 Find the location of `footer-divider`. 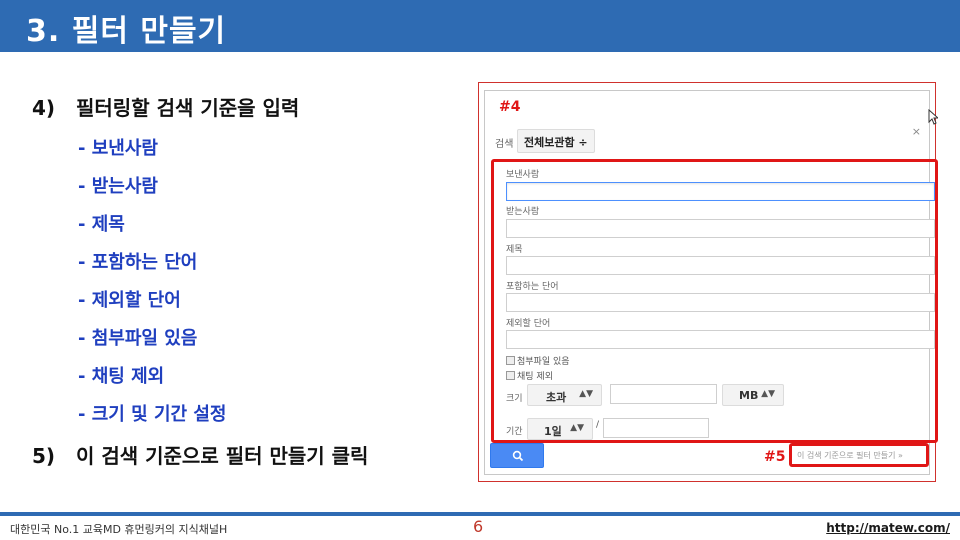

footer-divider is located at coordinates (480, 514).